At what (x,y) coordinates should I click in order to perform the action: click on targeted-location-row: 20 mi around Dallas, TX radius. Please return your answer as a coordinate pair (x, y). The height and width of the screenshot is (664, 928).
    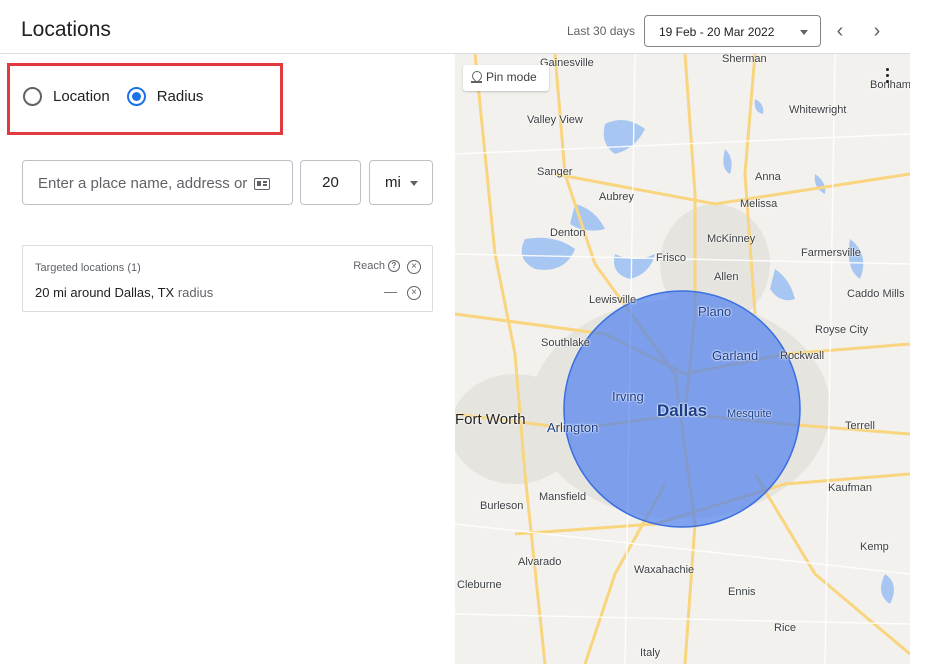
    Looking at the image, I should click on (124, 292).